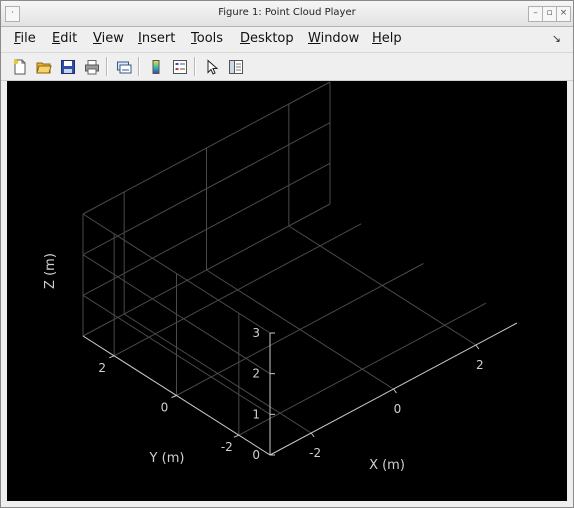  What do you see at coordinates (108, 38) in the screenshot?
I see `menu-view: View` at bounding box center [108, 38].